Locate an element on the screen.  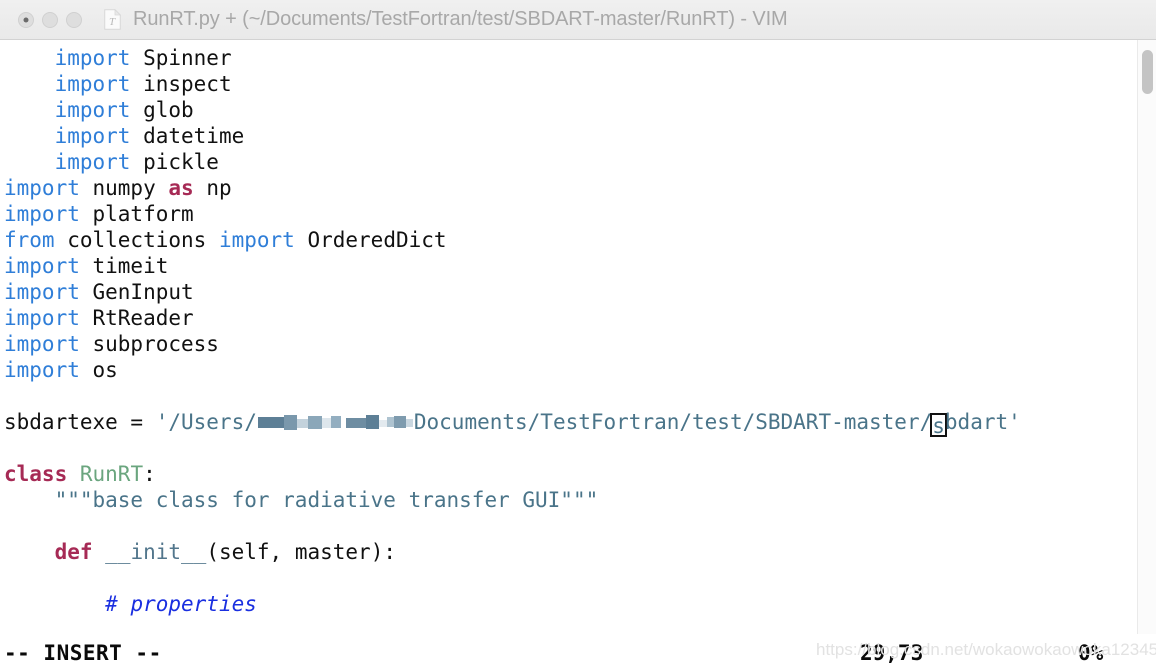
minimize-button is located at coordinates (50, 19).